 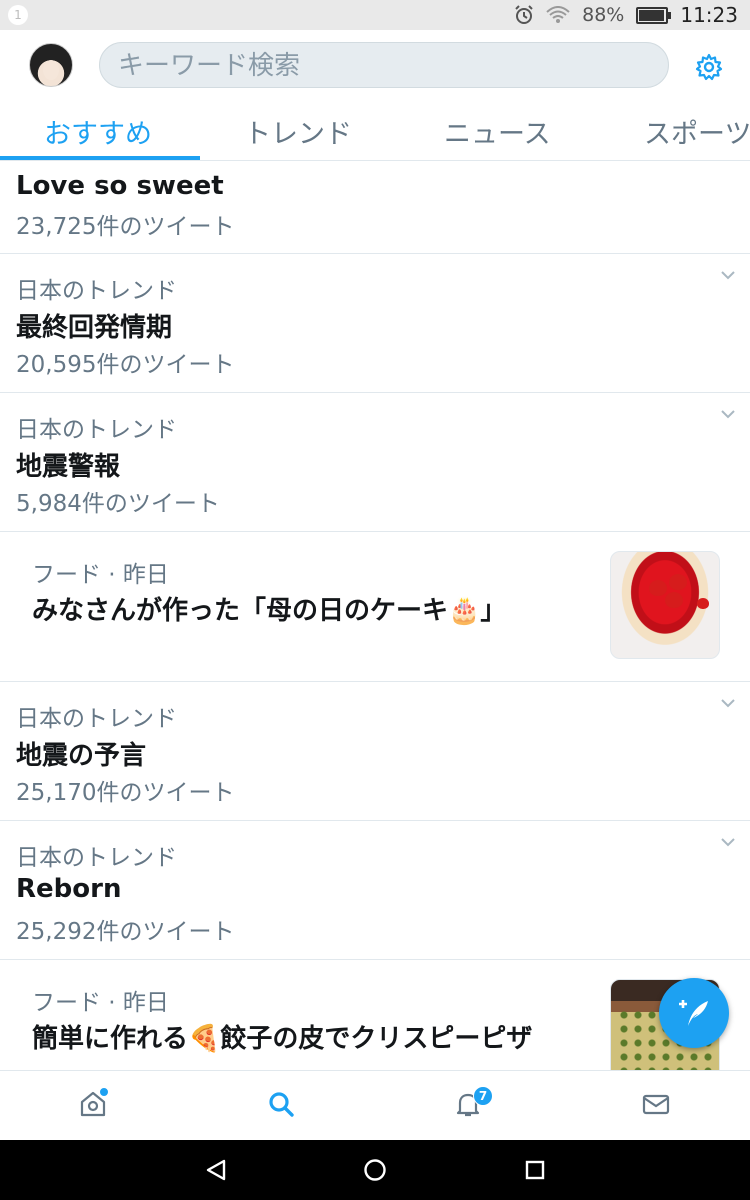 What do you see at coordinates (558, 14) in the screenshot?
I see `wifi-icon` at bounding box center [558, 14].